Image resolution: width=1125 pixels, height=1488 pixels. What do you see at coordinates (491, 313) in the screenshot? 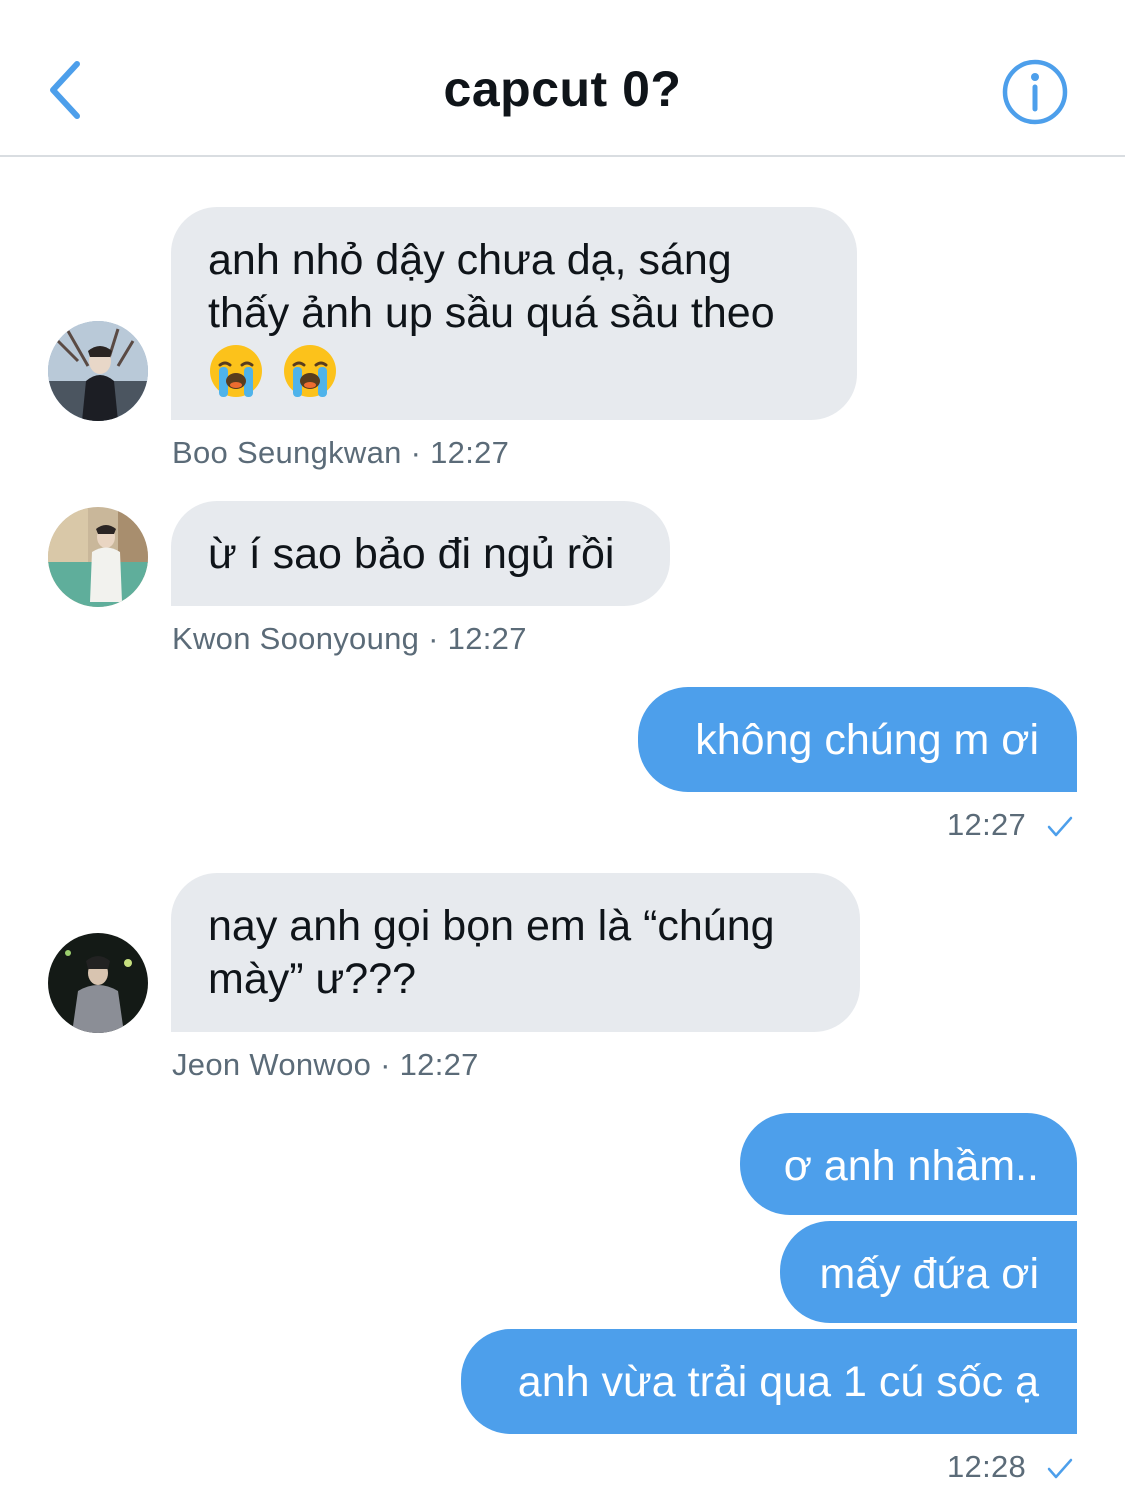
I see `message-text-line: thấy ảnh up sầu quá sầu theo` at bounding box center [491, 313].